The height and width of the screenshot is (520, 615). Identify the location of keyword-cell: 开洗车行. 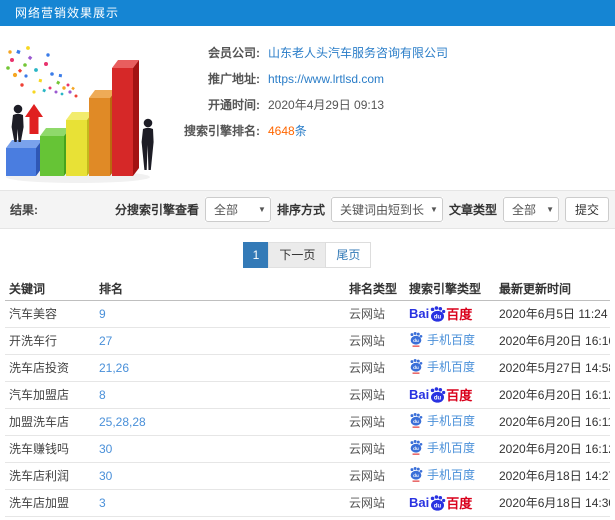
(50, 341).